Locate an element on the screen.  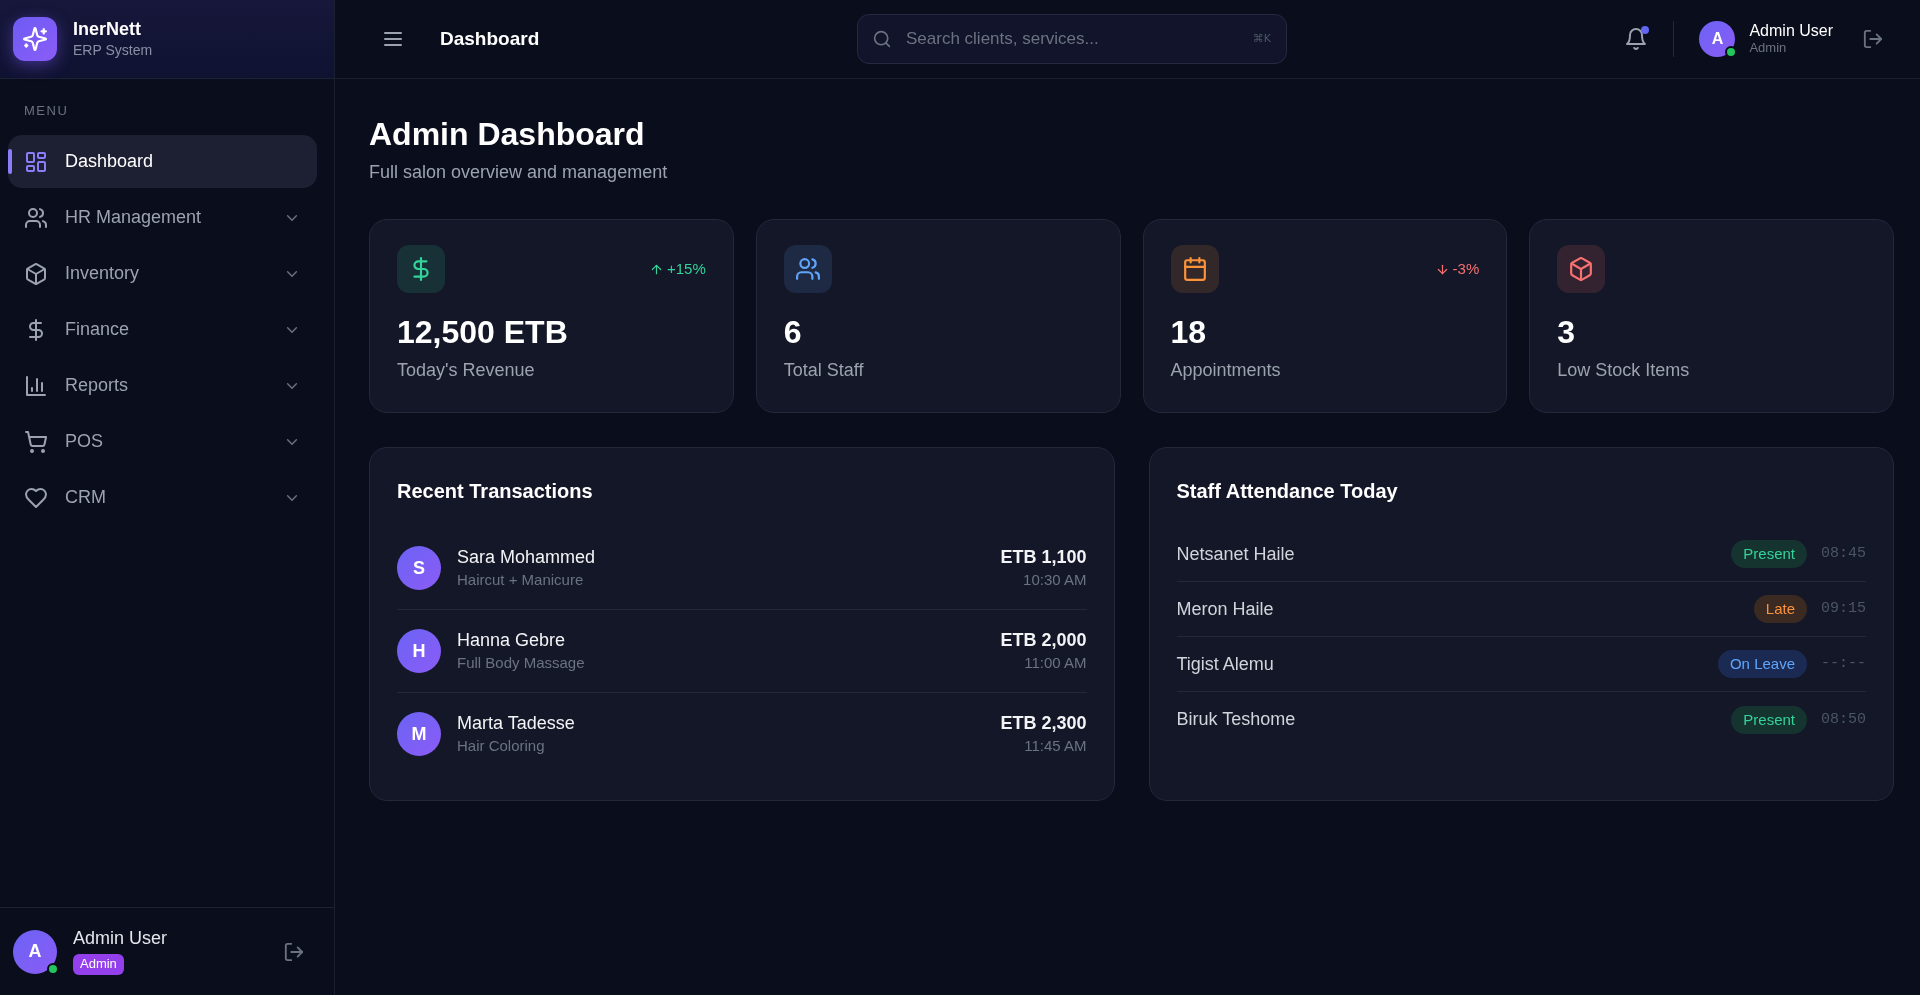
transaction-time: 11:00 AM is located at coordinates (1055, 663).